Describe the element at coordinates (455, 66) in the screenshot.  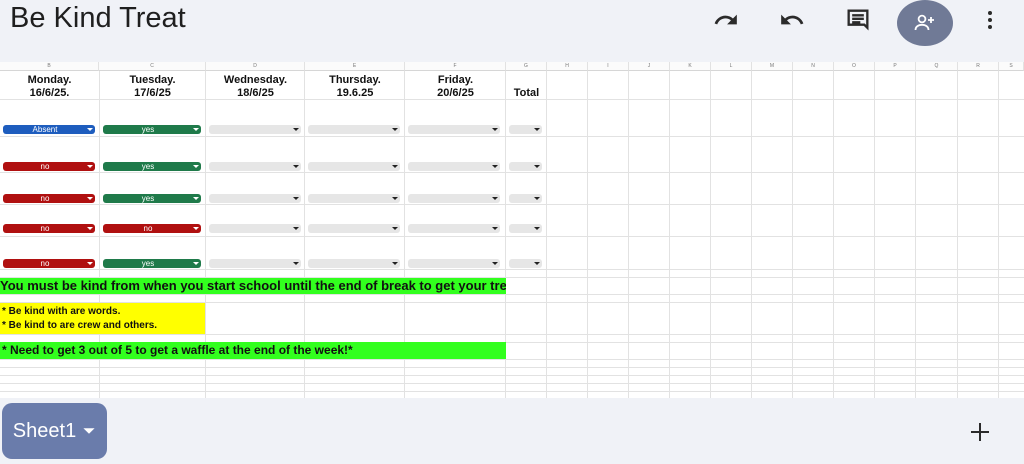
I see `column-header-f: F` at that location.